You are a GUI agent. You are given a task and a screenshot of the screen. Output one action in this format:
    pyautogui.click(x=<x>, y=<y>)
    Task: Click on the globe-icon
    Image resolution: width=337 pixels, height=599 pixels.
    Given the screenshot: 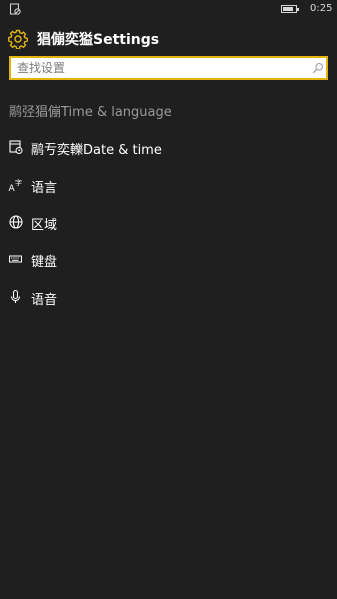 What is the action you would take?
    pyautogui.click(x=16, y=222)
    